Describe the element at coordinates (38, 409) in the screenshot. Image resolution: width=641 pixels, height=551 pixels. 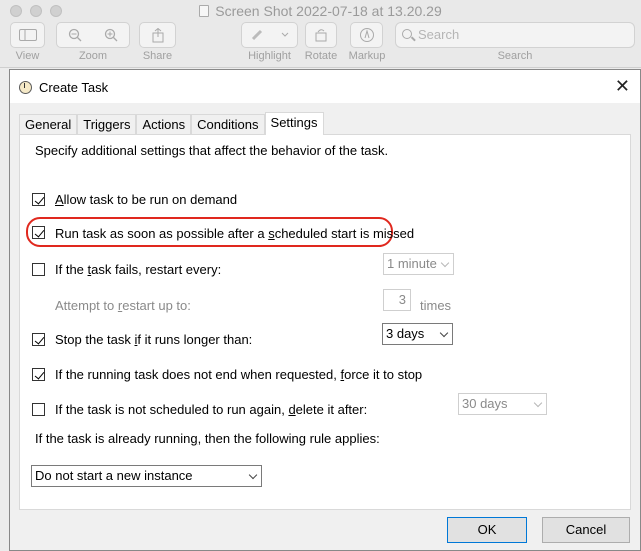
I see `delete-after-checkbox` at that location.